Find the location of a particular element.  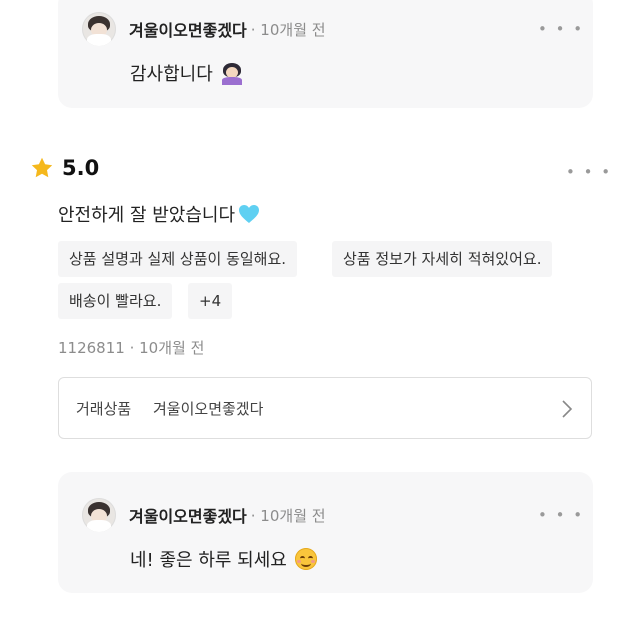

chevron-right-icon is located at coordinates (567, 409).